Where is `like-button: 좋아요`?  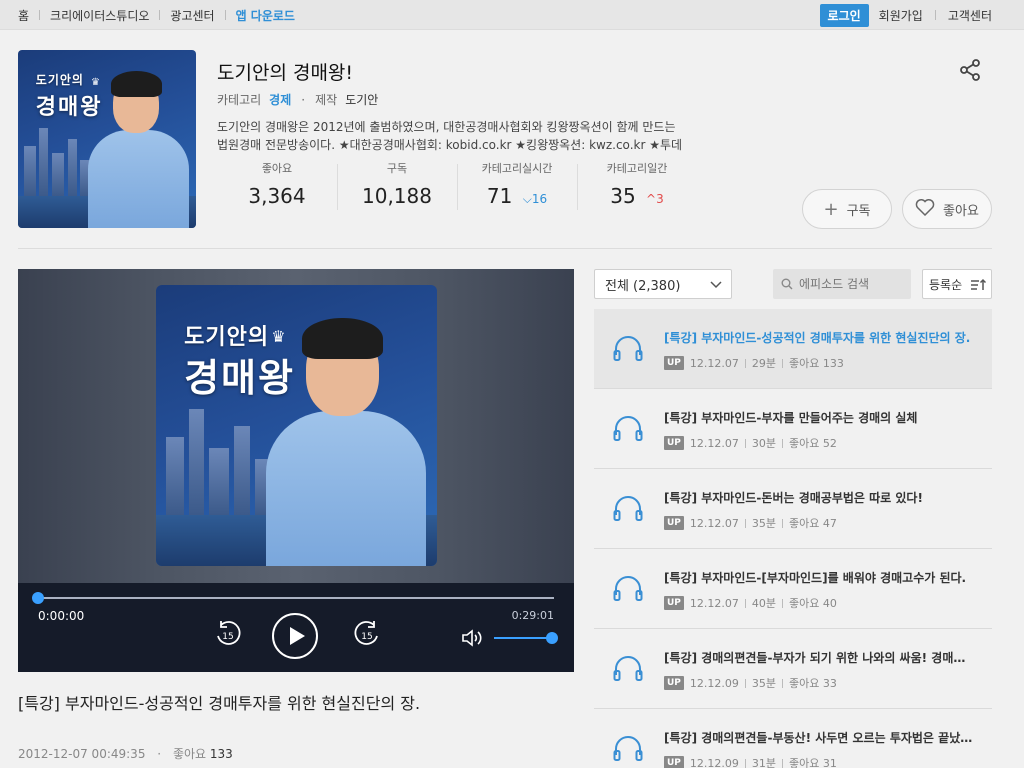
like-button: 좋아요 is located at coordinates (947, 209).